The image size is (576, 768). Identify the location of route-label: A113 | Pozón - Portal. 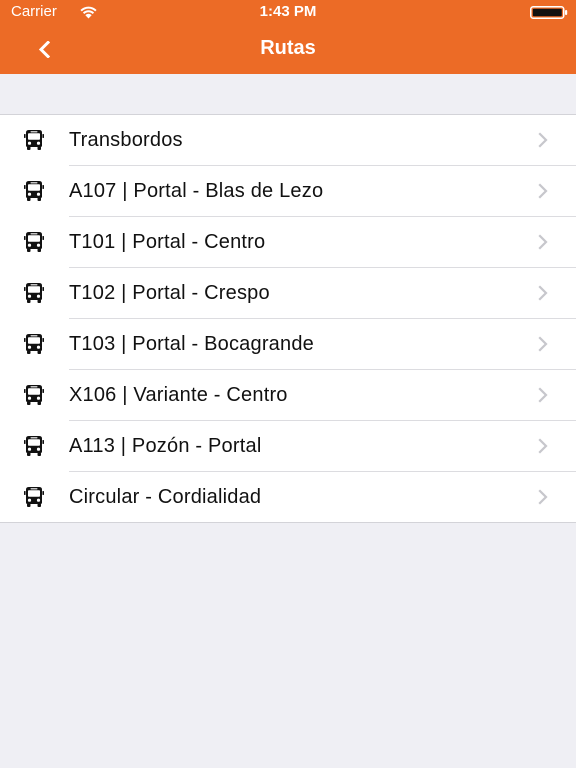
(165, 446).